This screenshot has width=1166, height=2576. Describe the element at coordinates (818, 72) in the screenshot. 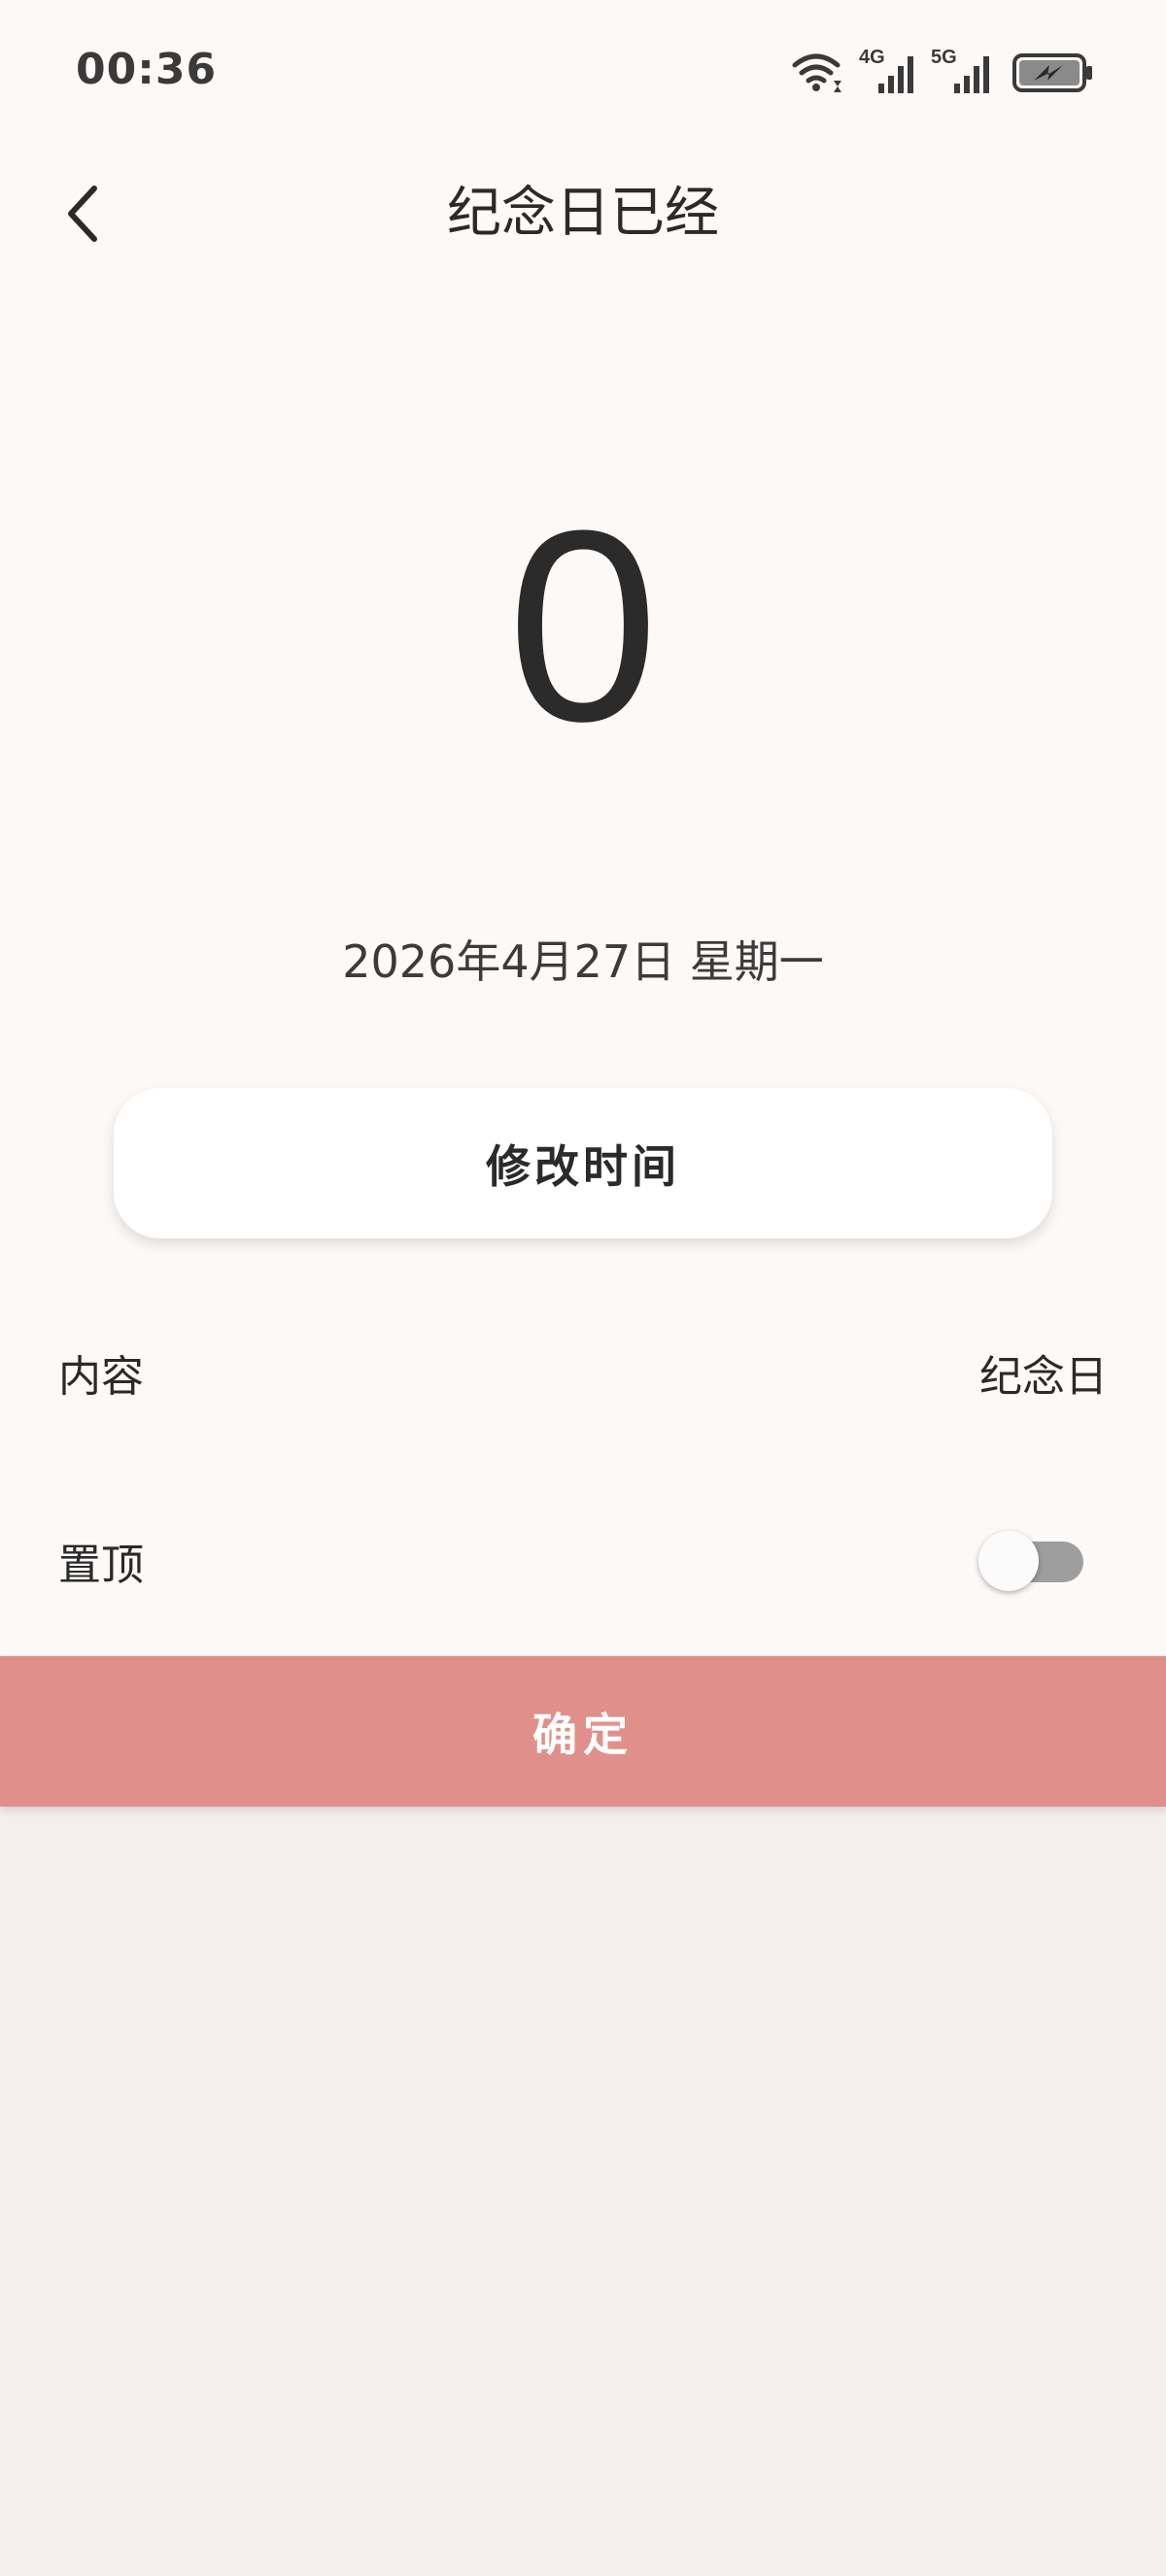

I see `wifi-icon` at that location.